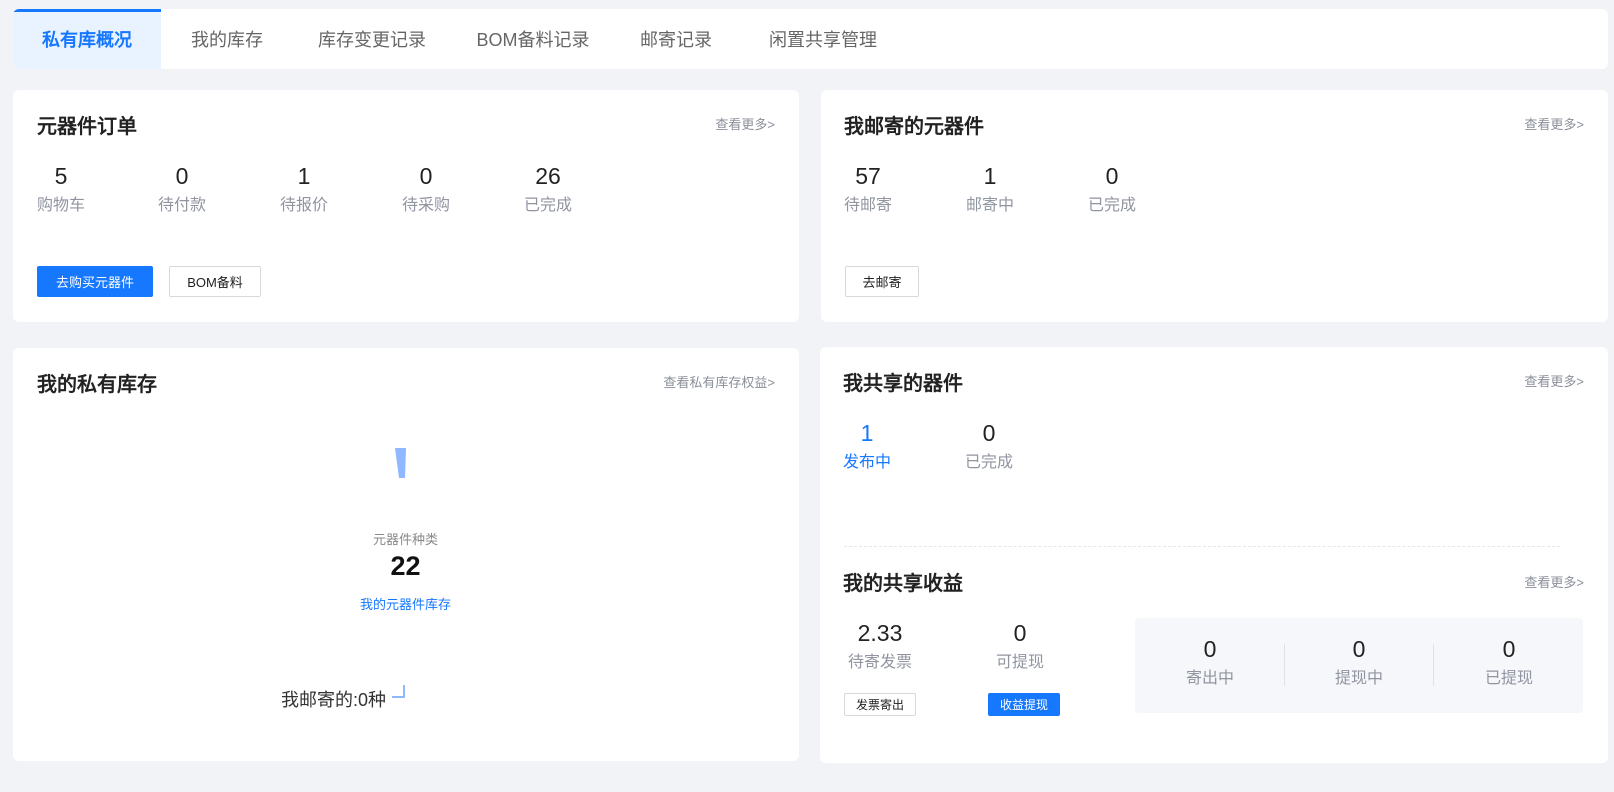 The height and width of the screenshot is (792, 1614). I want to click on mail-stat-in-transit: 1 邮寄中, so click(990, 189).